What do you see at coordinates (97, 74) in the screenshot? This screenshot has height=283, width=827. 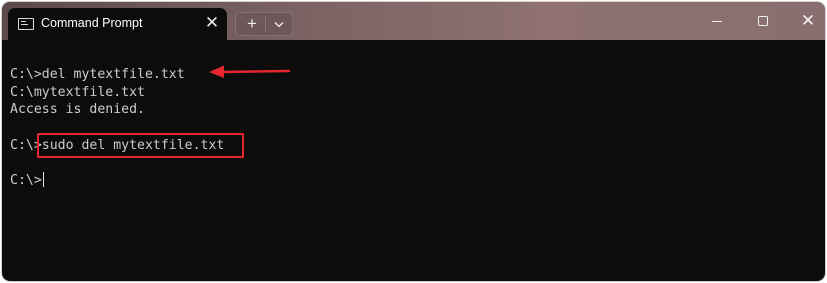 I see `console-line: C:\>del mytextfile.txt` at bounding box center [97, 74].